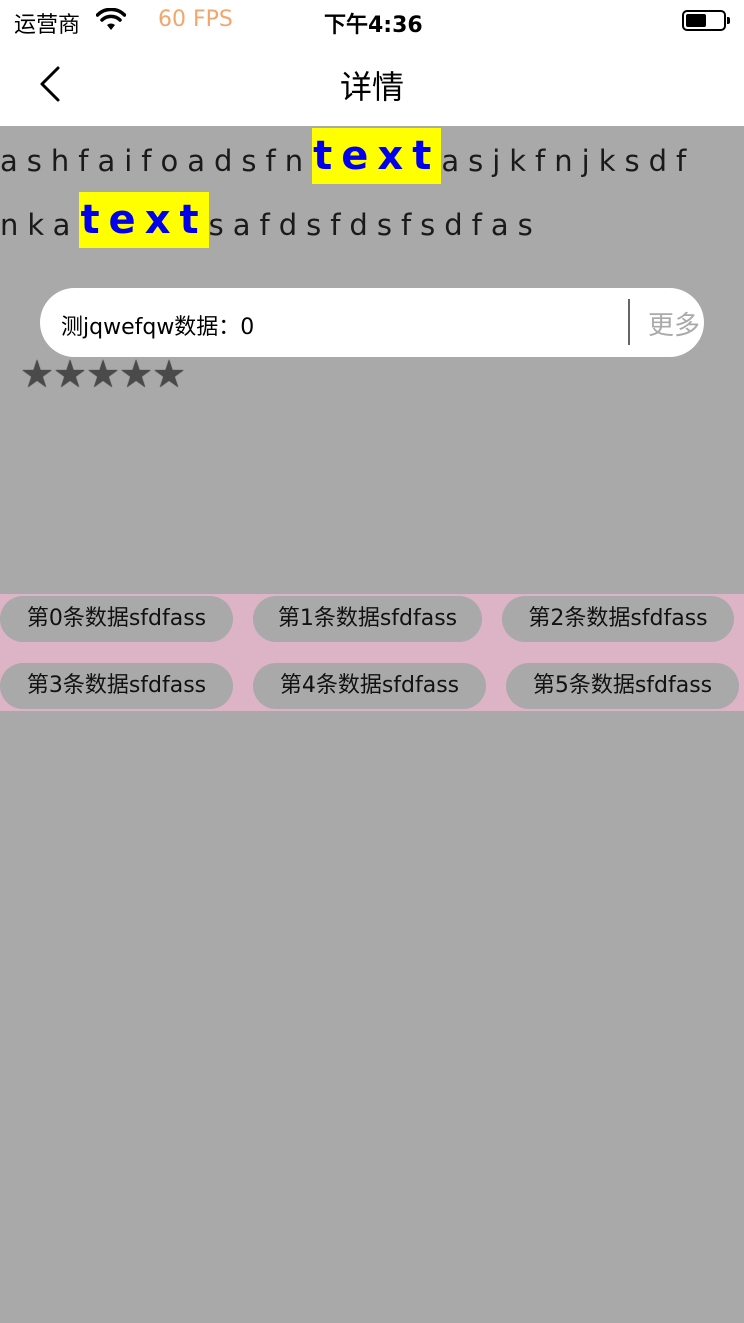 The width and height of the screenshot is (744, 1323). Describe the element at coordinates (156, 161) in the screenshot. I see `text-segment: ashfaifoadsfn` at that location.